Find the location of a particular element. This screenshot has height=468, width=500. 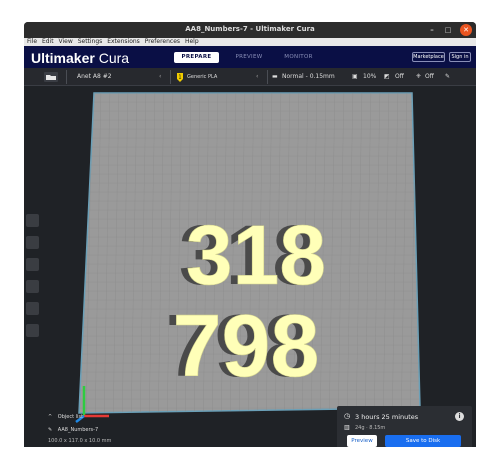

menu-extensions: Extensions is located at coordinates (123, 42).